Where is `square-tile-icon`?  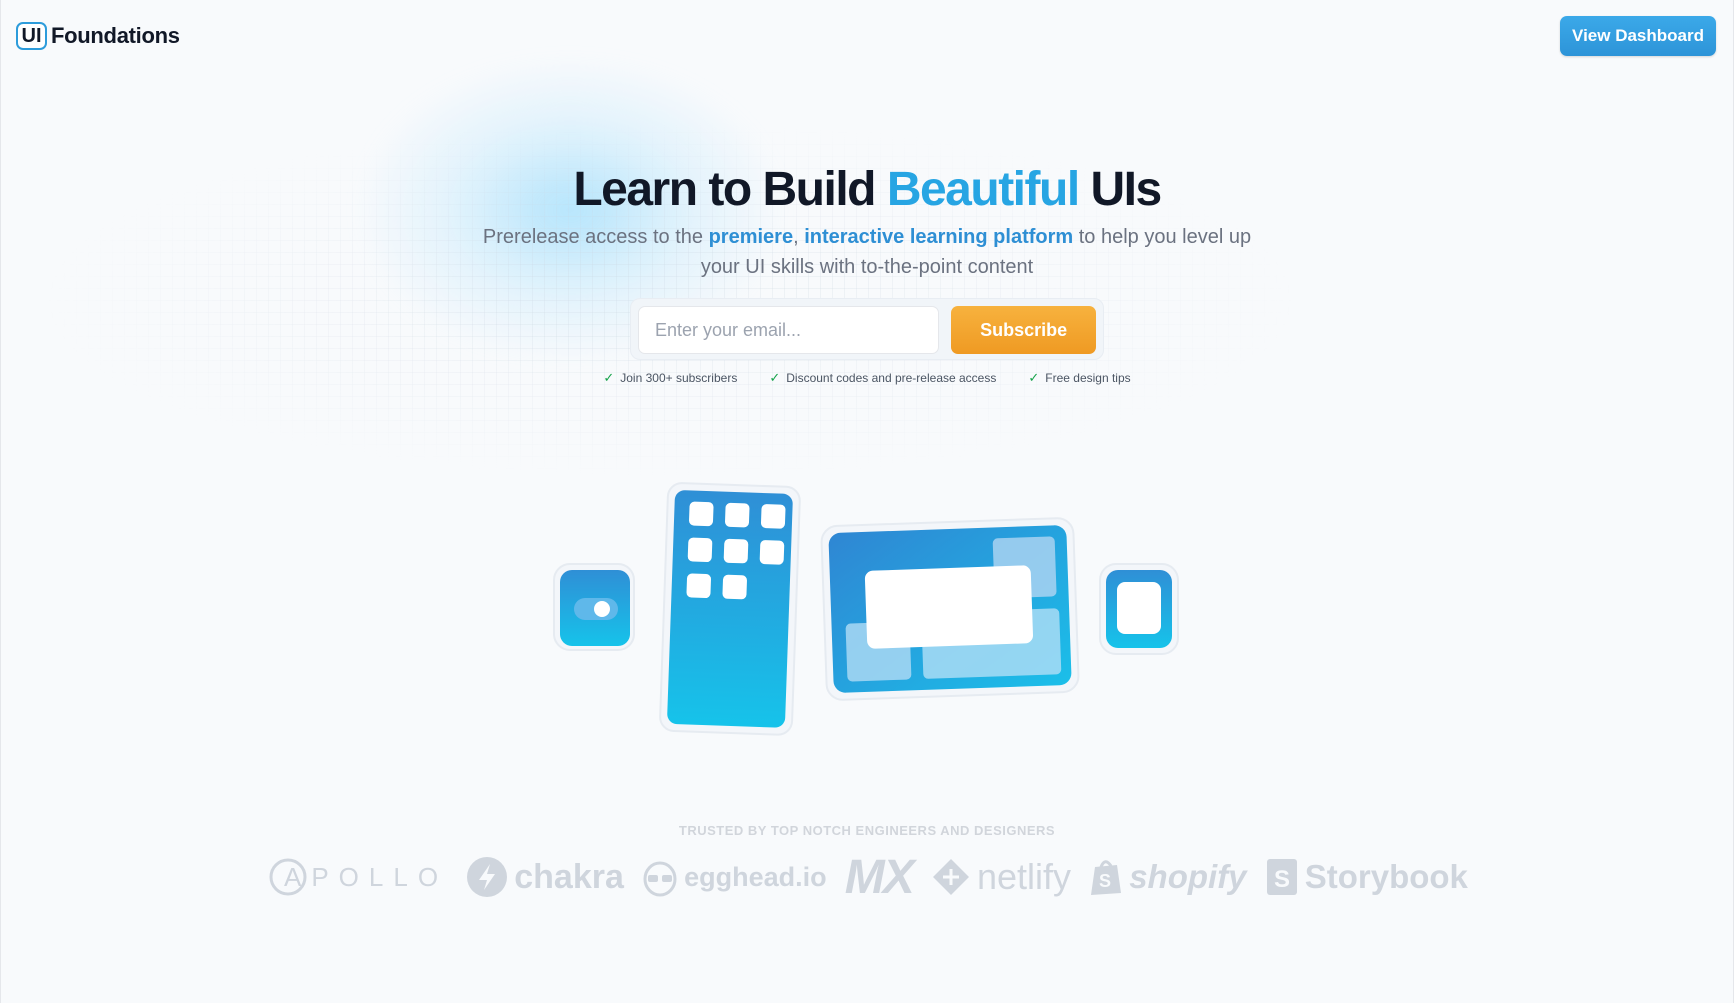
square-tile-icon is located at coordinates (1139, 609).